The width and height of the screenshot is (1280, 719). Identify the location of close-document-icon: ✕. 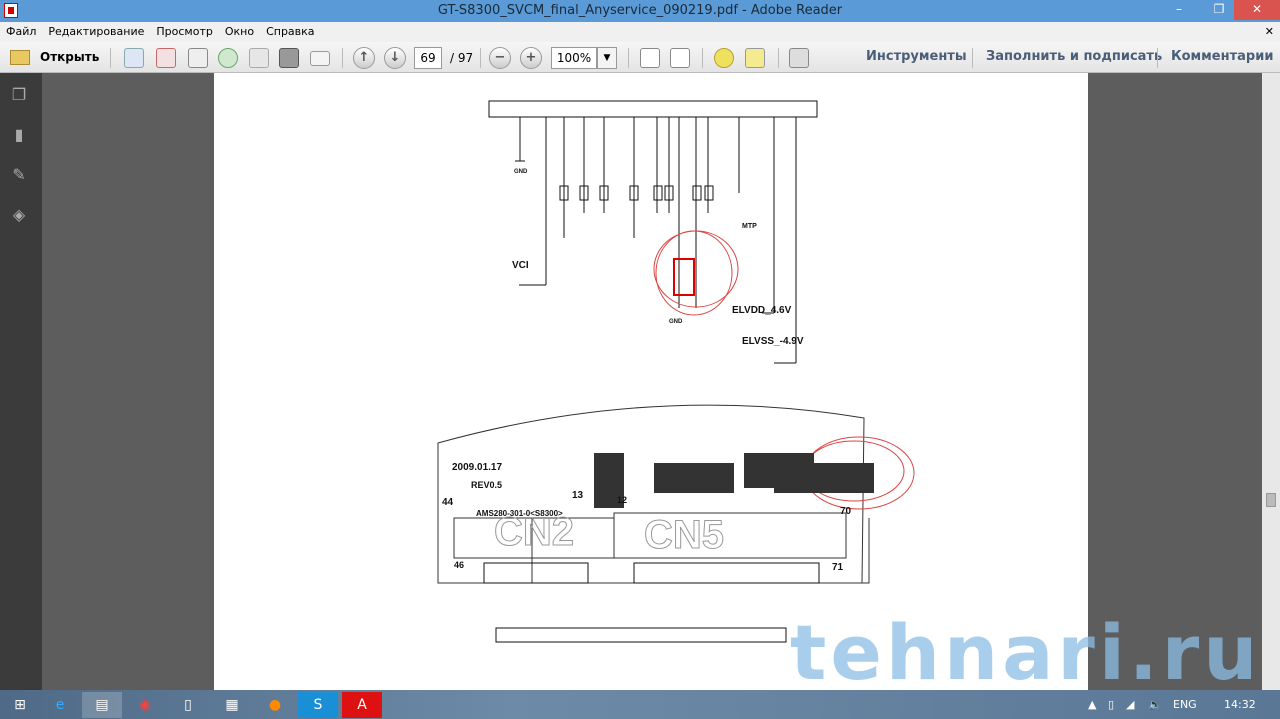
(1269, 31).